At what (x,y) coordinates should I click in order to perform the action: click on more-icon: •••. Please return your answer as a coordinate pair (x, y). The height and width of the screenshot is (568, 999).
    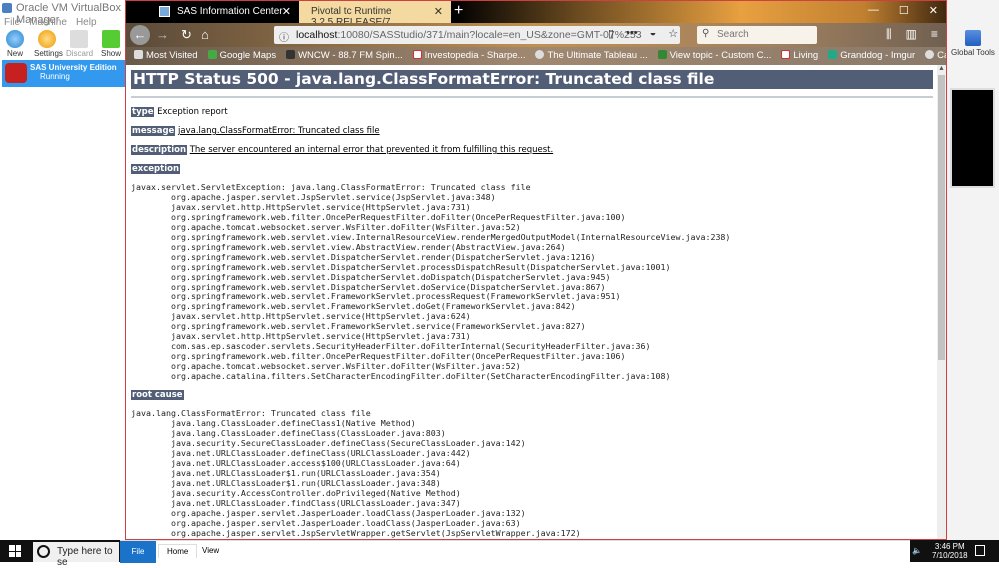
    Looking at the image, I should click on (632, 33).